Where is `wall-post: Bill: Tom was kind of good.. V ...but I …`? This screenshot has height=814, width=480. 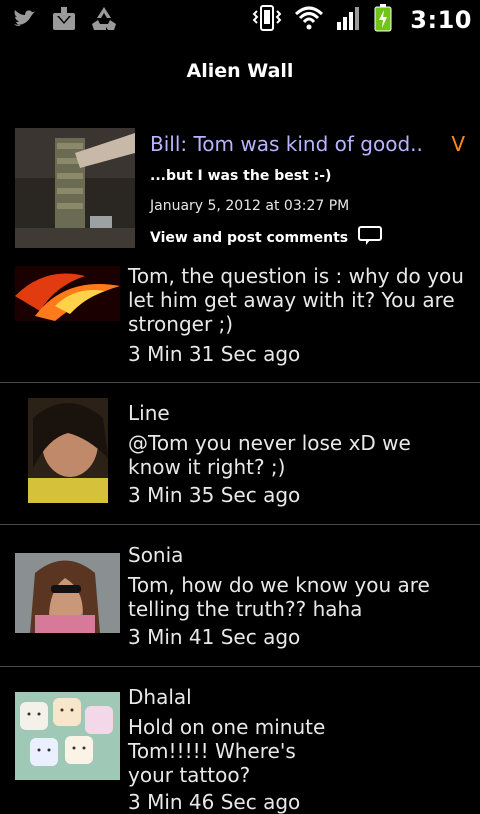
wall-post: Bill: Tom was kind of good.. V ...but I … is located at coordinates (247, 189).